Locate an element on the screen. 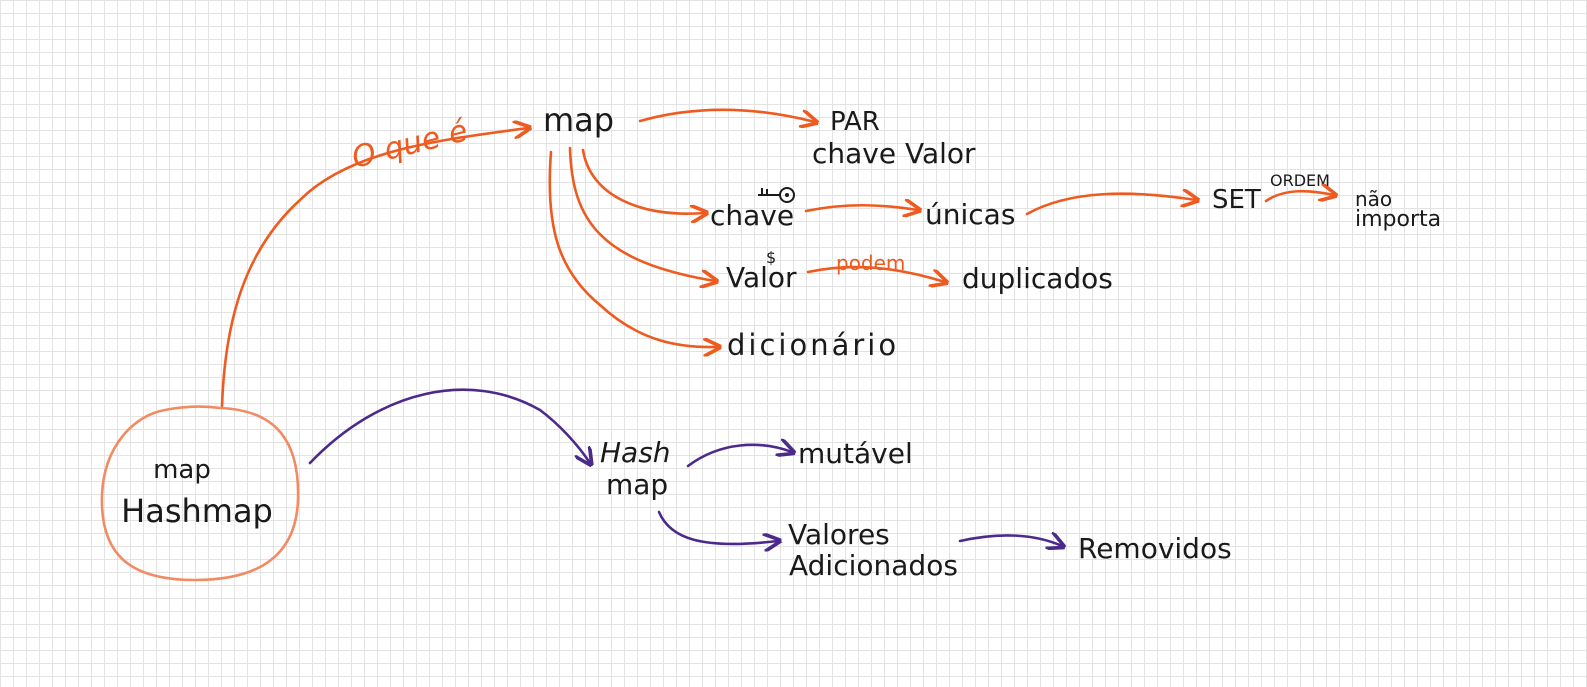  node-unicas: únicas is located at coordinates (970, 214).